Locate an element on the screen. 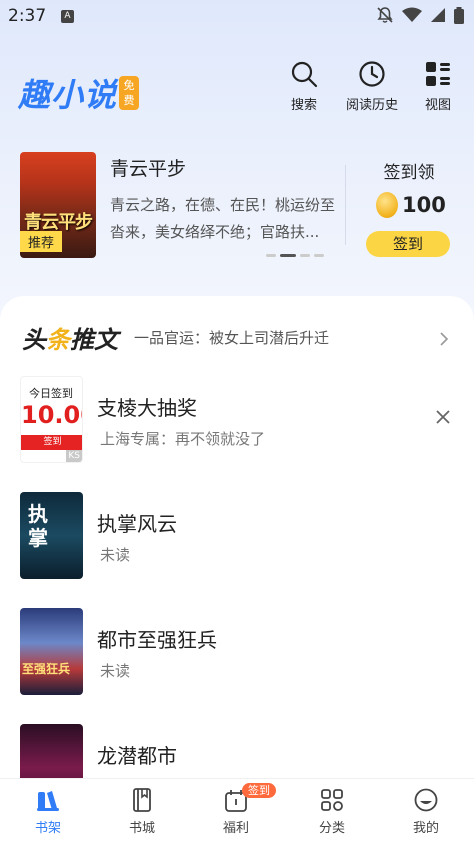 The width and height of the screenshot is (474, 844). cover-art-text: 执掌 is located at coordinates (38, 526).